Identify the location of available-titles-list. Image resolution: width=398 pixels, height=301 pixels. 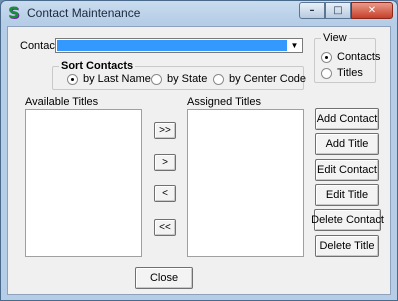
(83, 183).